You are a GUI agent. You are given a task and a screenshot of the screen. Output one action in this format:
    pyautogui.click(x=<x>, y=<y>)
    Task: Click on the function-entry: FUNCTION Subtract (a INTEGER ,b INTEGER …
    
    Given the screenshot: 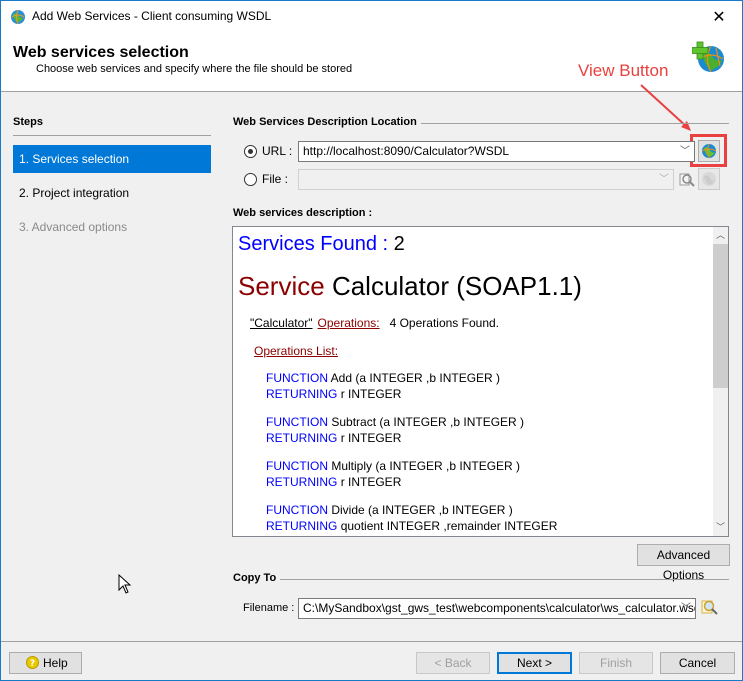 What is the action you would take?
    pyautogui.click(x=395, y=430)
    